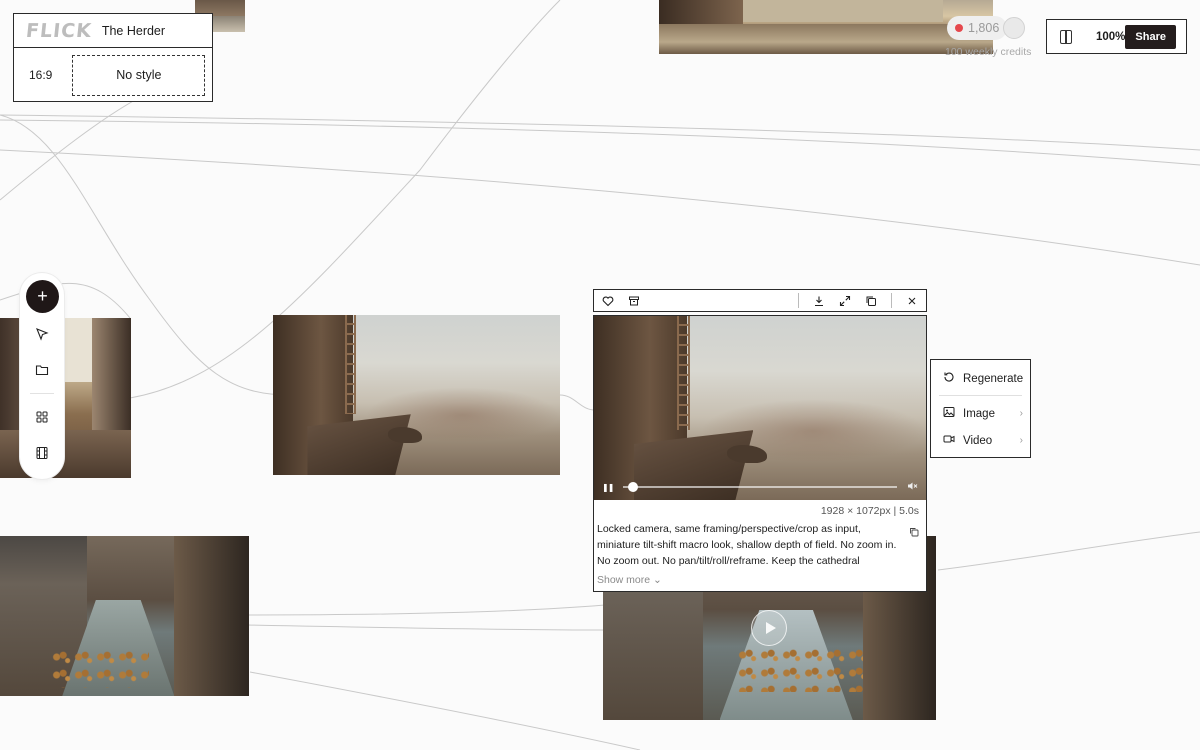  I want to click on image-node-cathedral, so click(416, 395).